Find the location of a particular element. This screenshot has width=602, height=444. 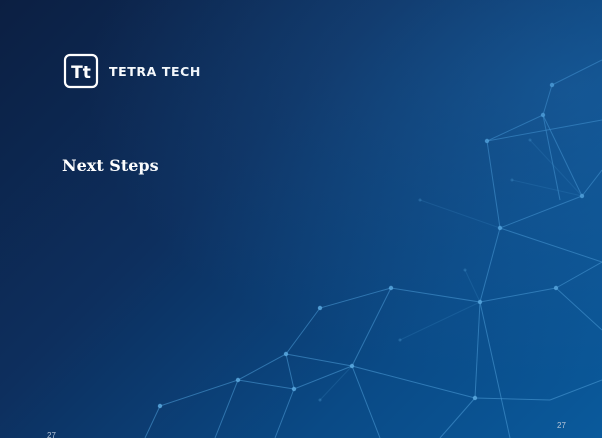

company-logo: Tt TETRA TECH is located at coordinates (132, 71).